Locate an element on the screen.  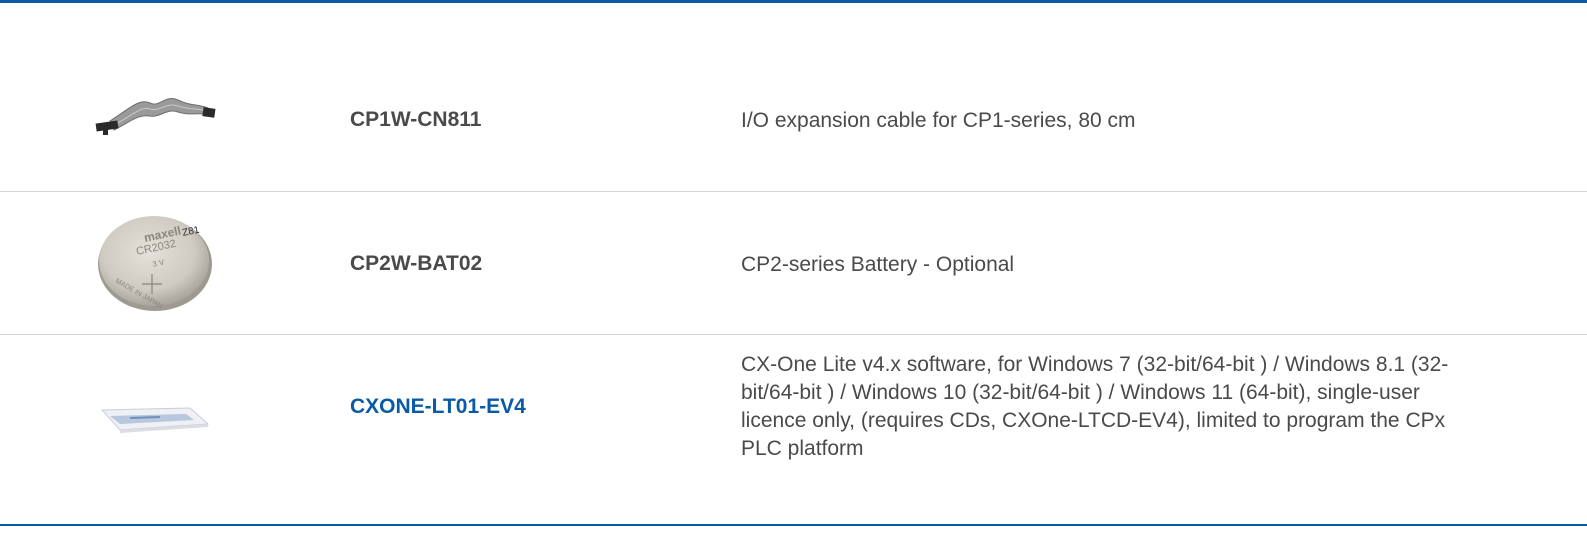
ribbon-cable-icon is located at coordinates (155, 116).